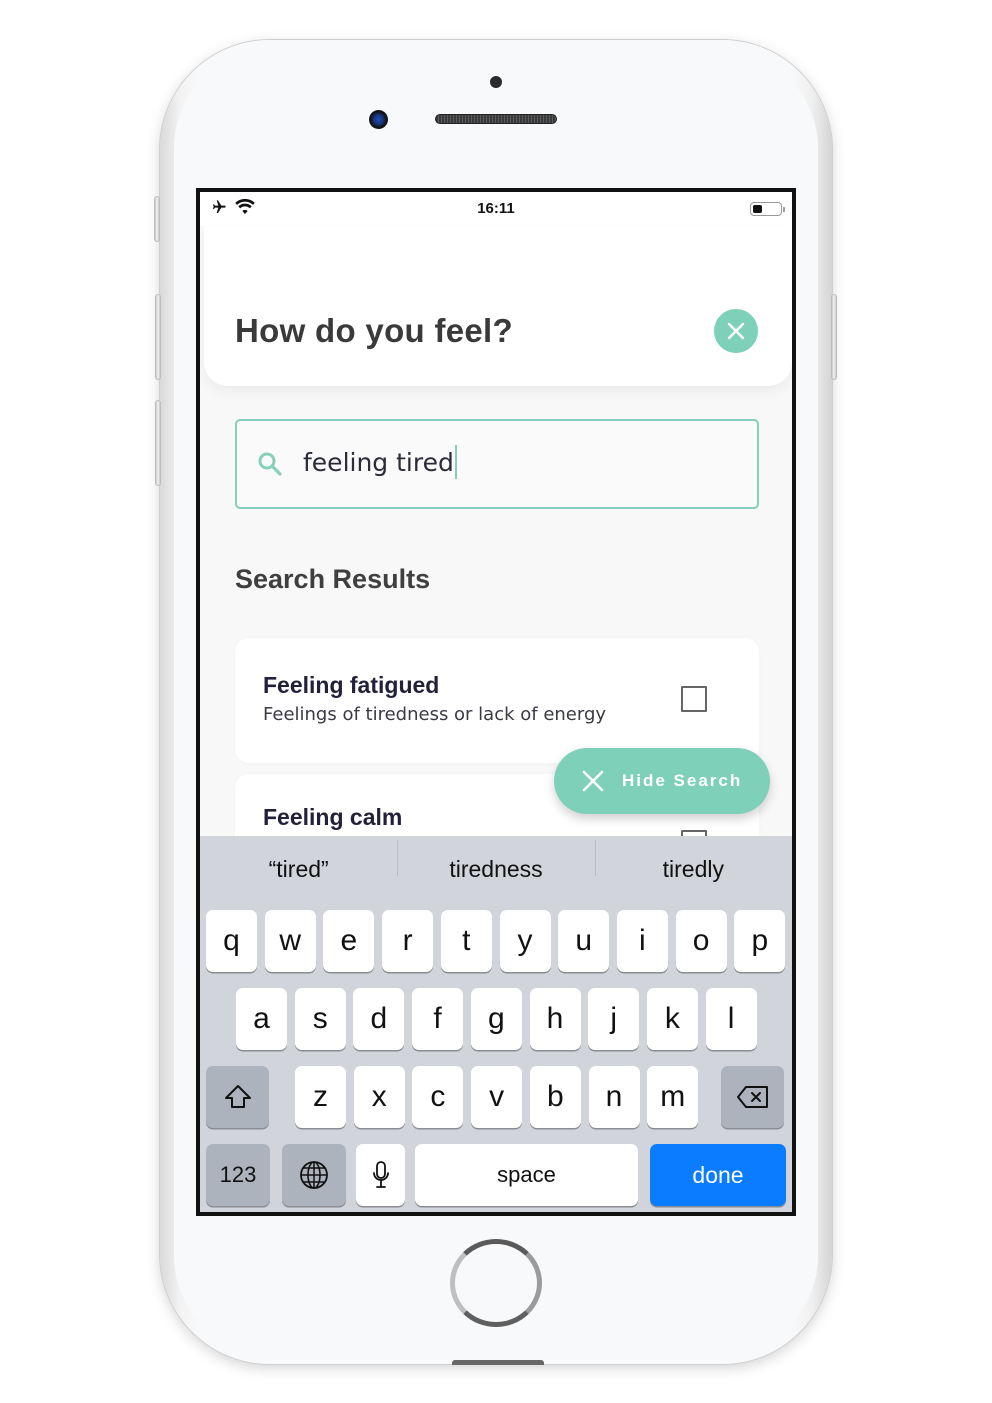 The image size is (992, 1403). I want to click on key-o: o, so click(701, 941).